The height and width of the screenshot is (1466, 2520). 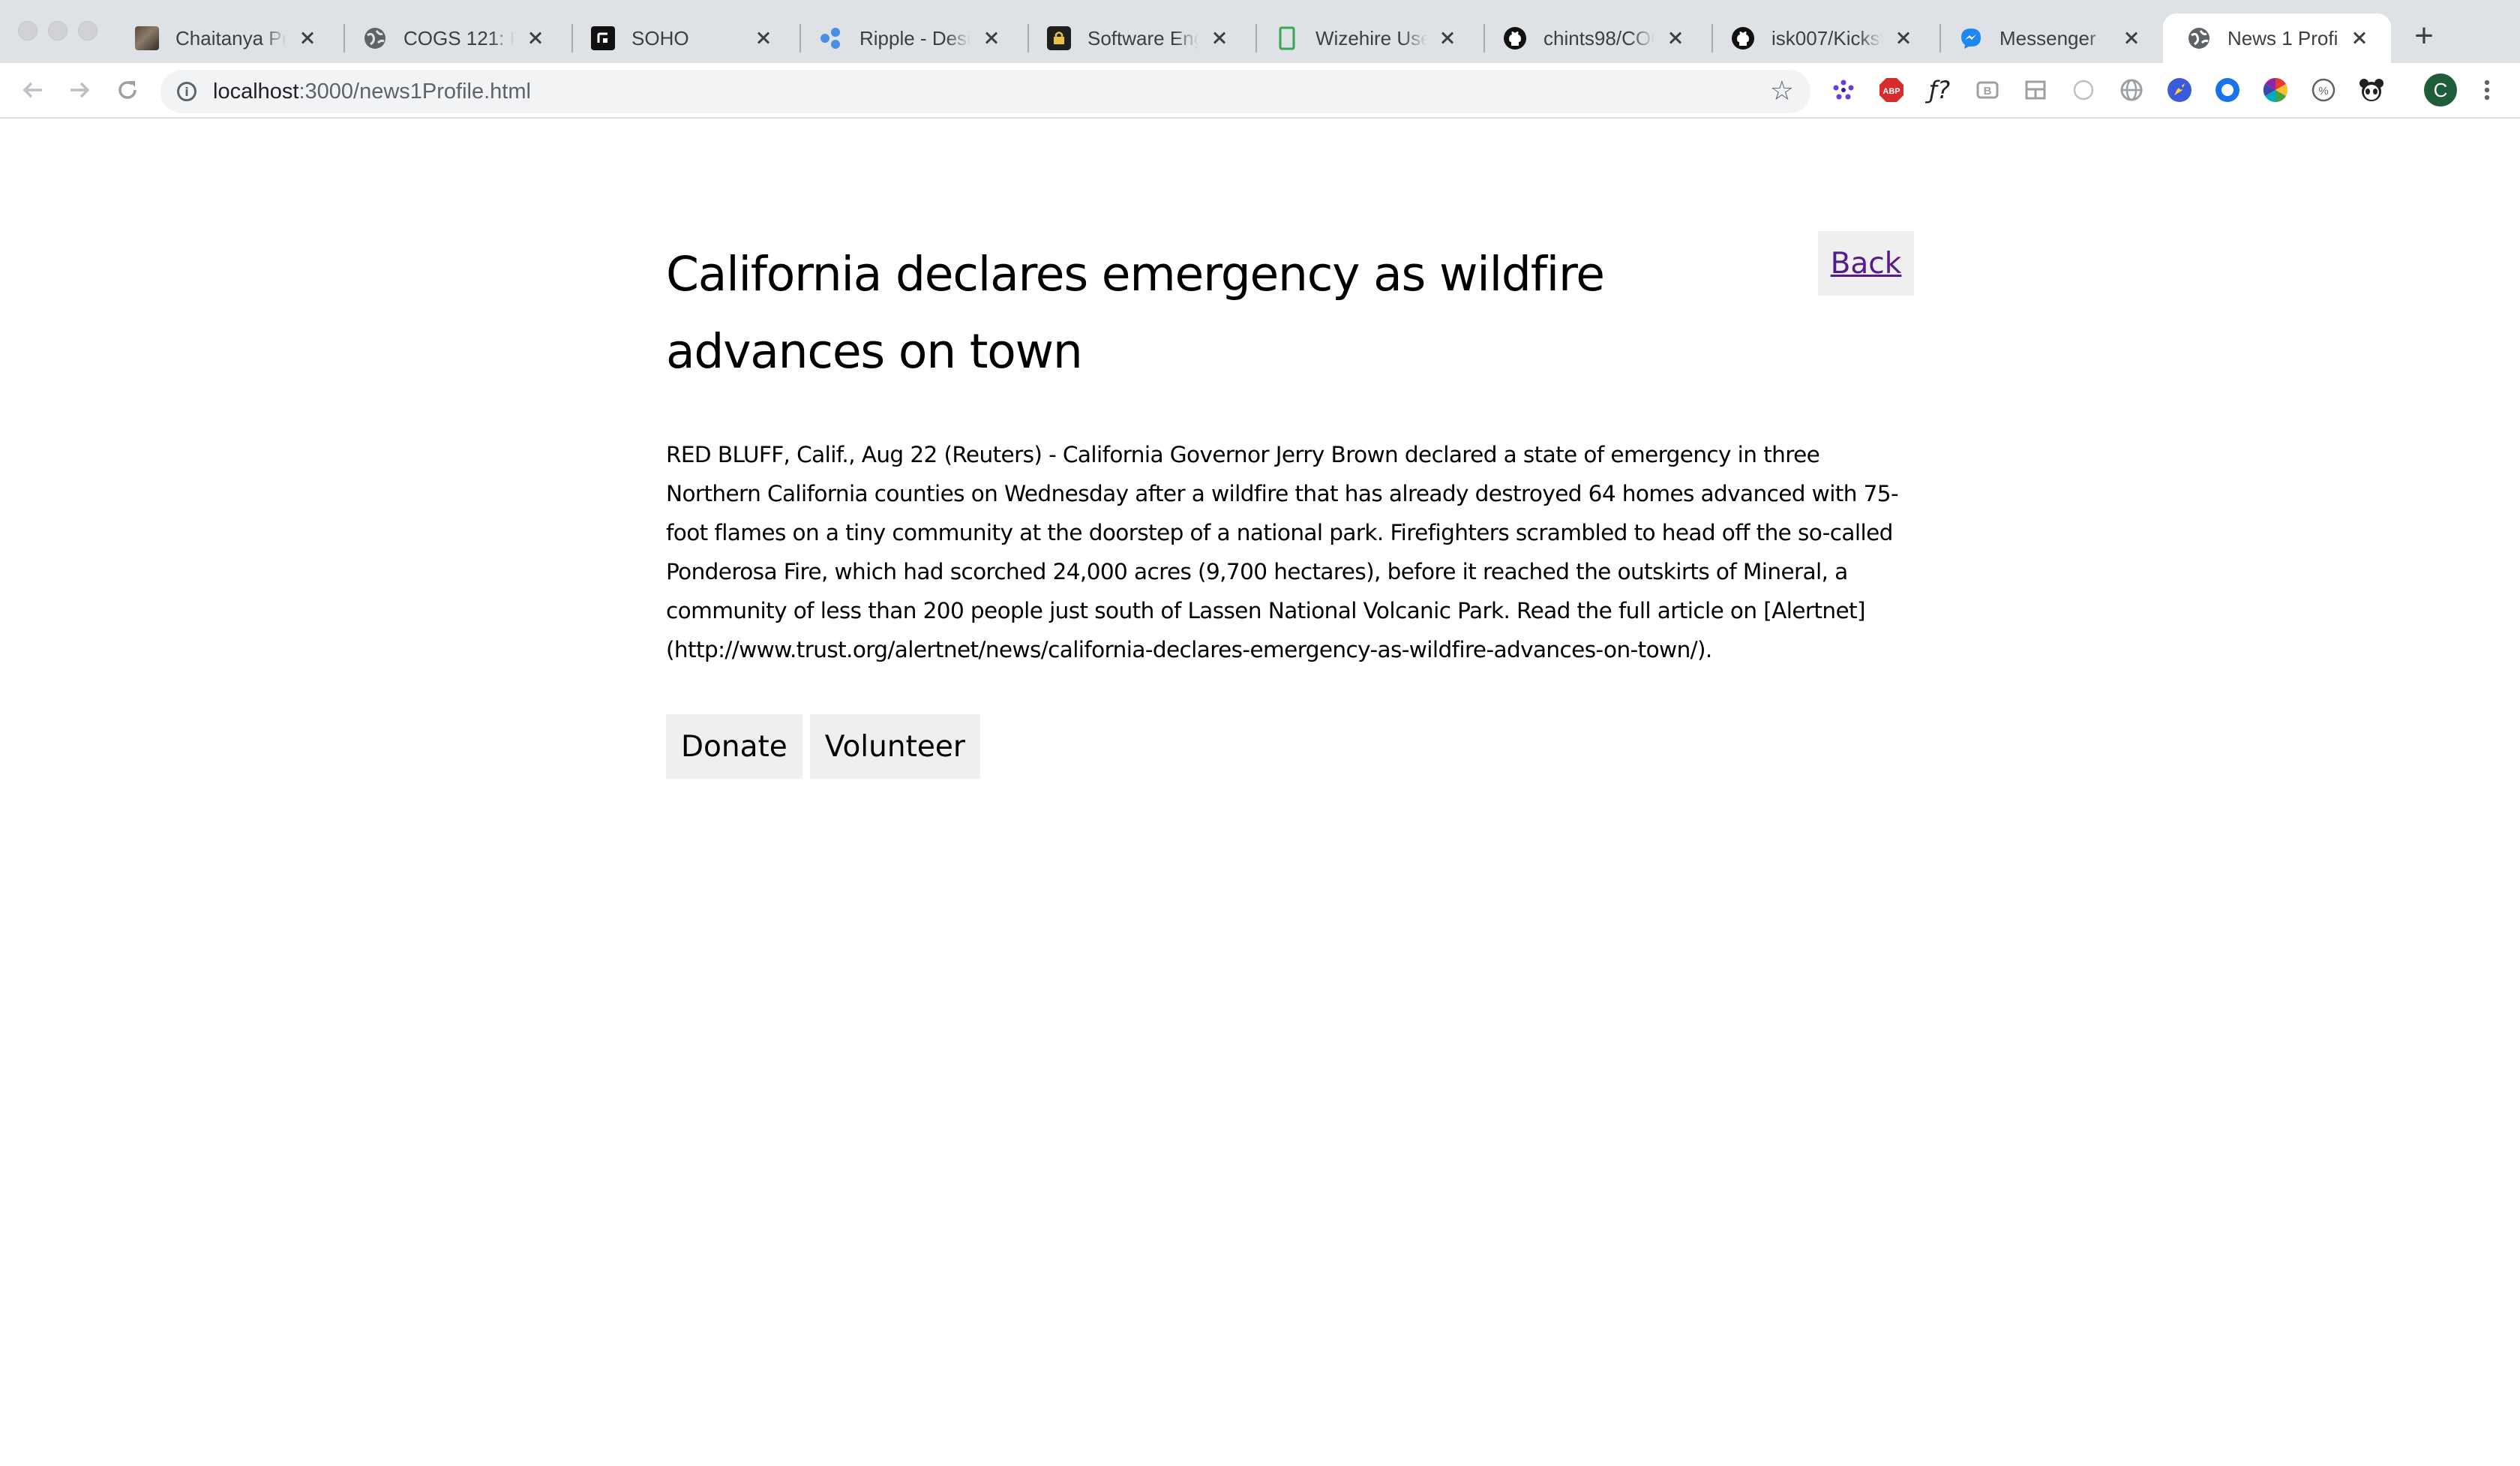 I want to click on ripple-logo-icon, so click(x=831, y=38).